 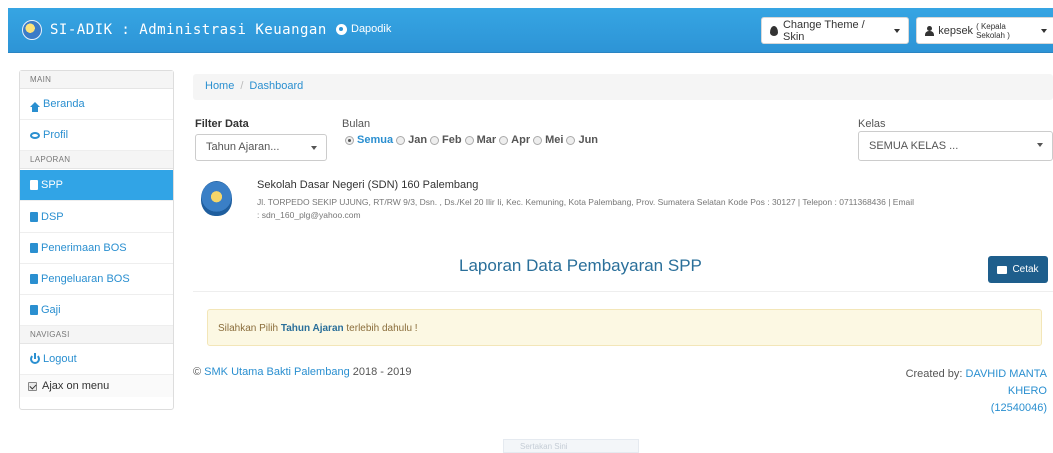 I want to click on ajax-toggle: Ajax on menu, so click(x=96, y=386).